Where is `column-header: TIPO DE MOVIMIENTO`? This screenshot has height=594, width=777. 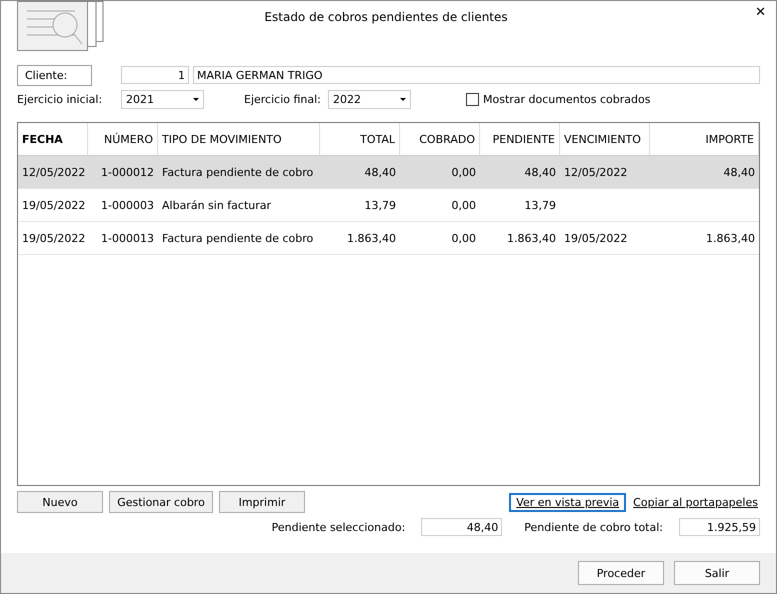 column-header: TIPO DE MOVIMIENTO is located at coordinates (239, 139).